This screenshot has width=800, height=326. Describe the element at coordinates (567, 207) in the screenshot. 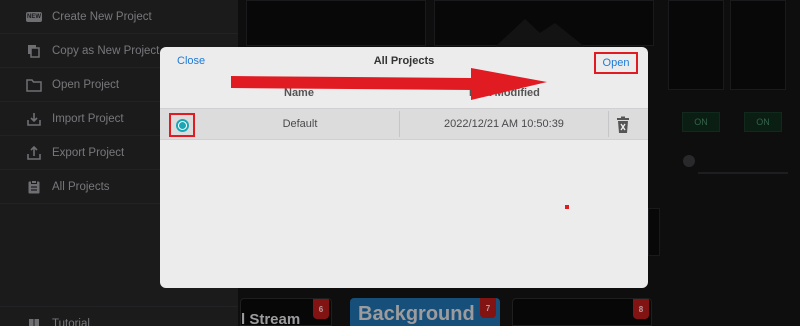

I see `annotation-dot` at that location.